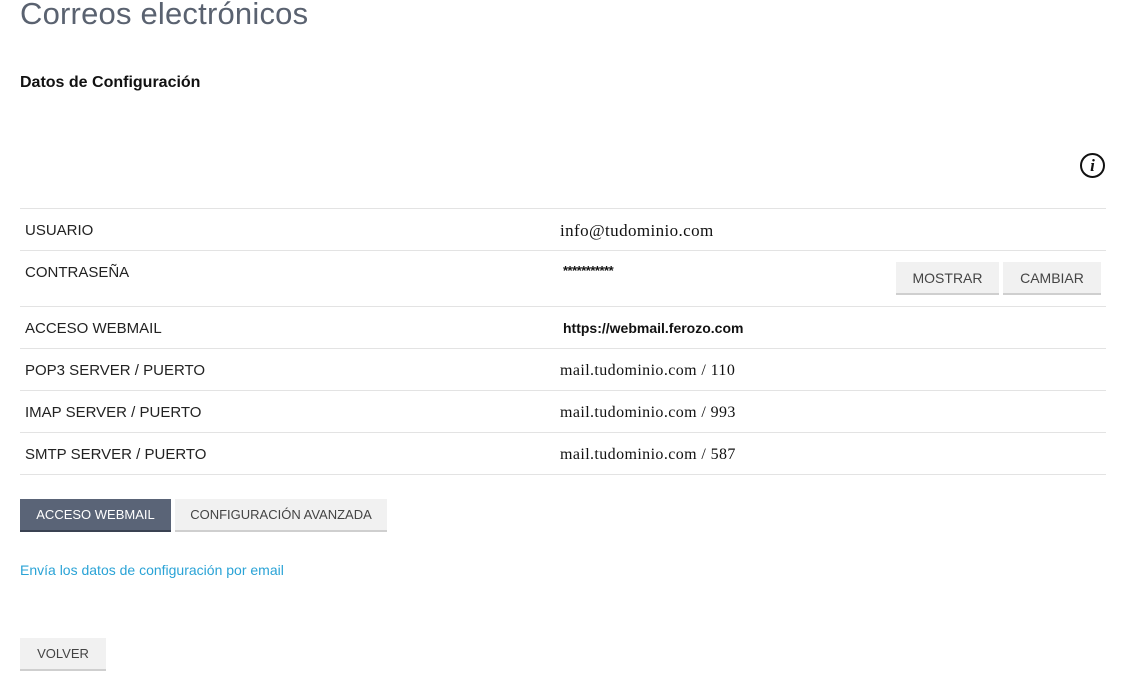 This screenshot has height=692, width=1137. What do you see at coordinates (113, 412) in the screenshot?
I see `imap-label: IMAP SERVER / PUERTO` at bounding box center [113, 412].